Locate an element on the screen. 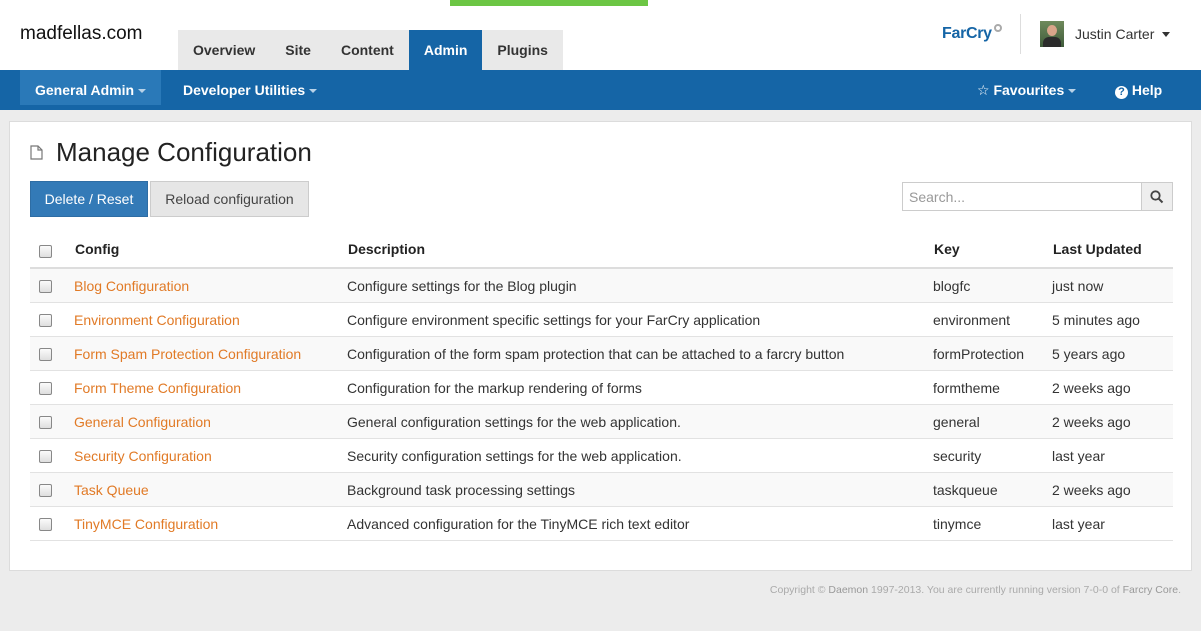 The image size is (1201, 631). column-header-config: Config is located at coordinates (97, 249).